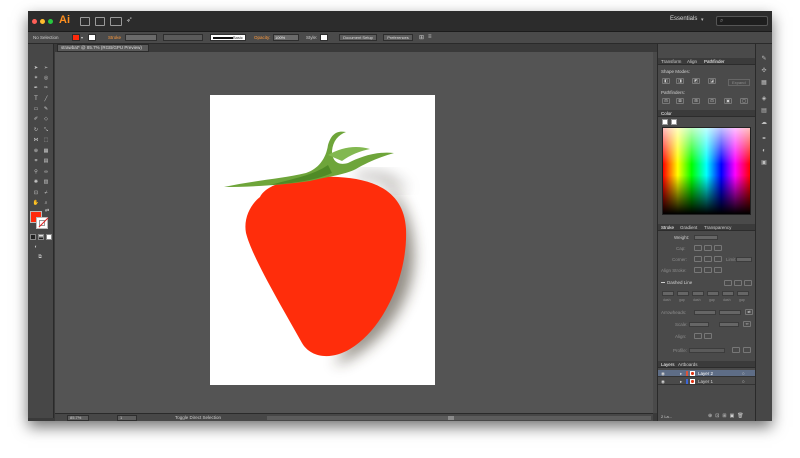 The width and height of the screenshot is (800, 458). Describe the element at coordinates (747, 350) in the screenshot. I see `flip-across-icon` at that location.